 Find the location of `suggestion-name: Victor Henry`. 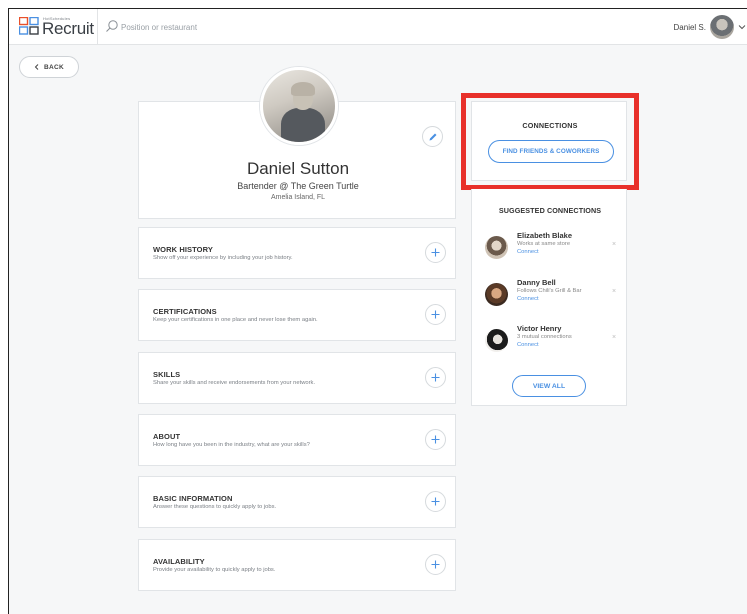

suggestion-name: Victor Henry is located at coordinates (539, 328).